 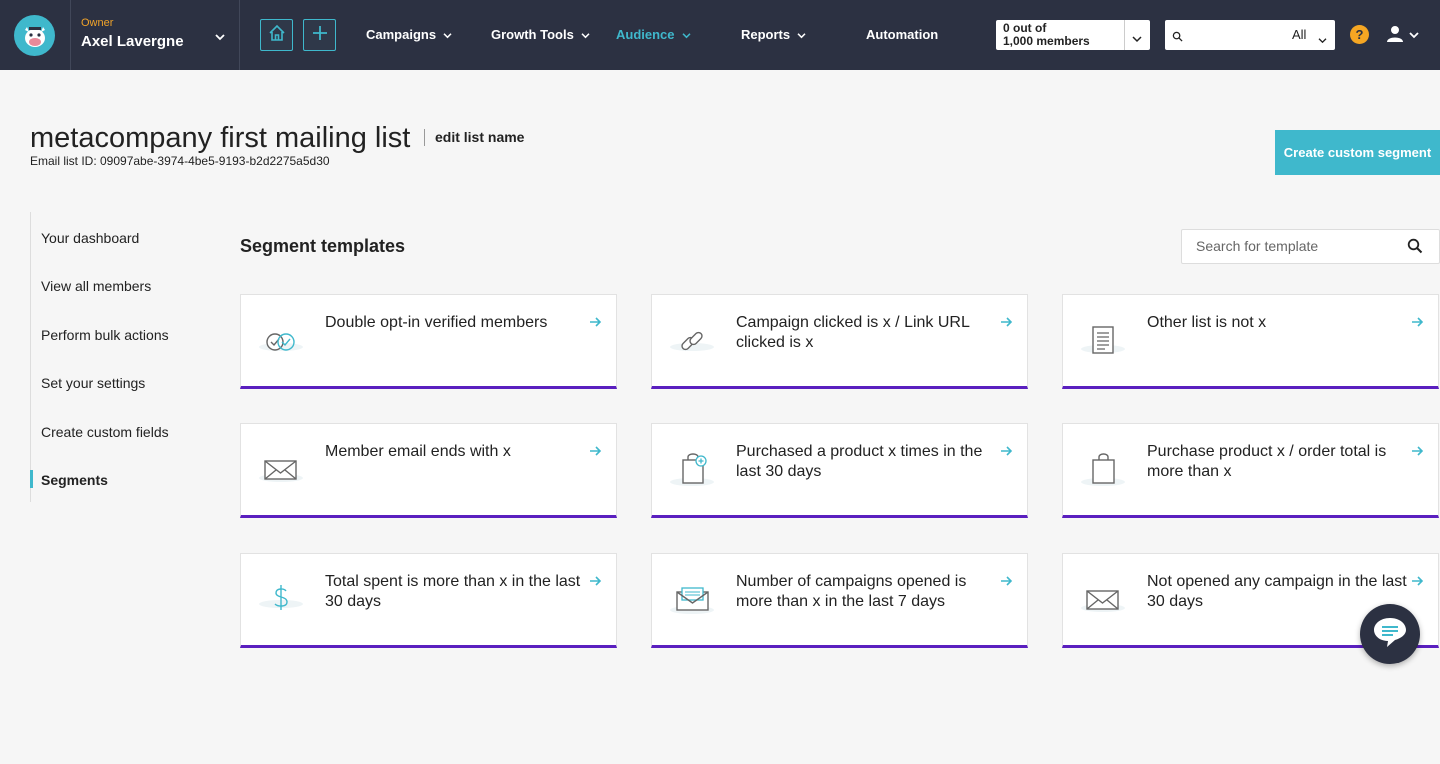 I want to click on dropdown-divider, so click(x=1124, y=35).